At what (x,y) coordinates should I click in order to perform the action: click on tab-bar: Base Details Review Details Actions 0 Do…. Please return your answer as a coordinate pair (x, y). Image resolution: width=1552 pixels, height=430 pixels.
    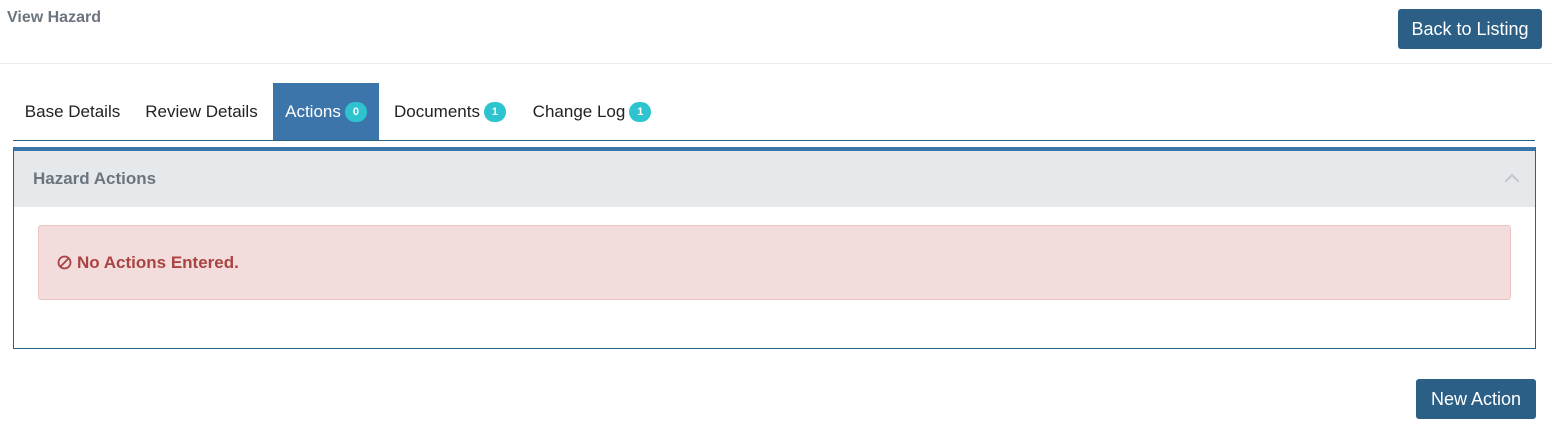
    Looking at the image, I should click on (774, 112).